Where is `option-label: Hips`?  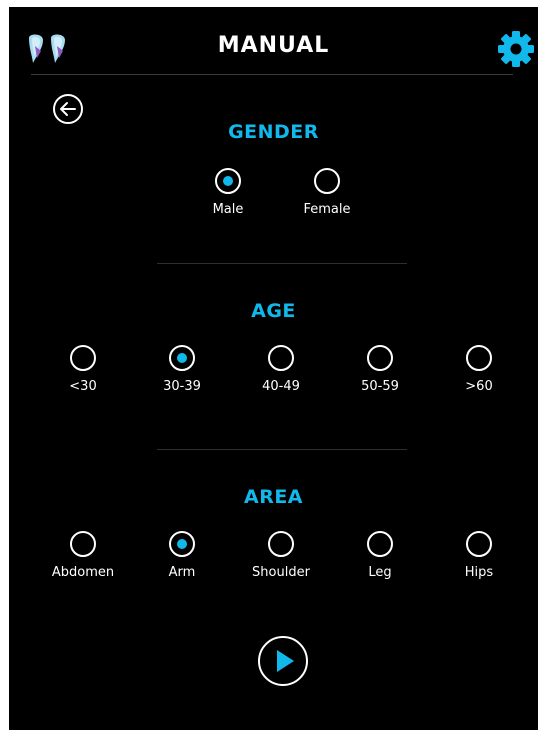 option-label: Hips is located at coordinates (479, 572).